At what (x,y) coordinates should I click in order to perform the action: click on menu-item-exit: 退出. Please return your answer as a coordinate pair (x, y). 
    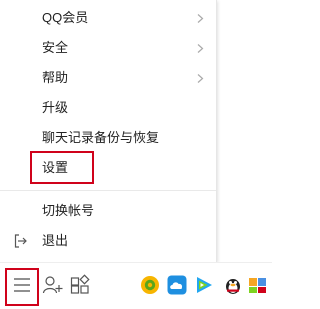
    Looking at the image, I should click on (108, 241).